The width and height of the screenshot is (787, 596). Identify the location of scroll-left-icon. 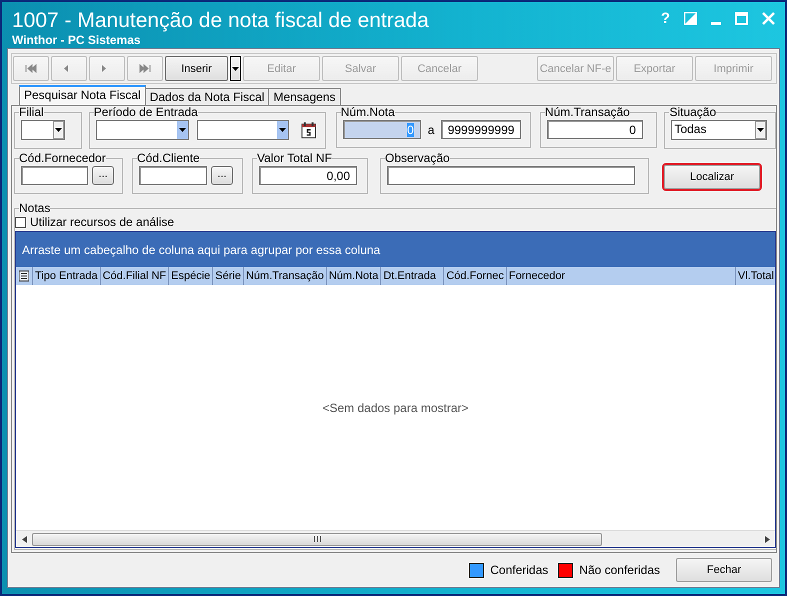
(24, 539).